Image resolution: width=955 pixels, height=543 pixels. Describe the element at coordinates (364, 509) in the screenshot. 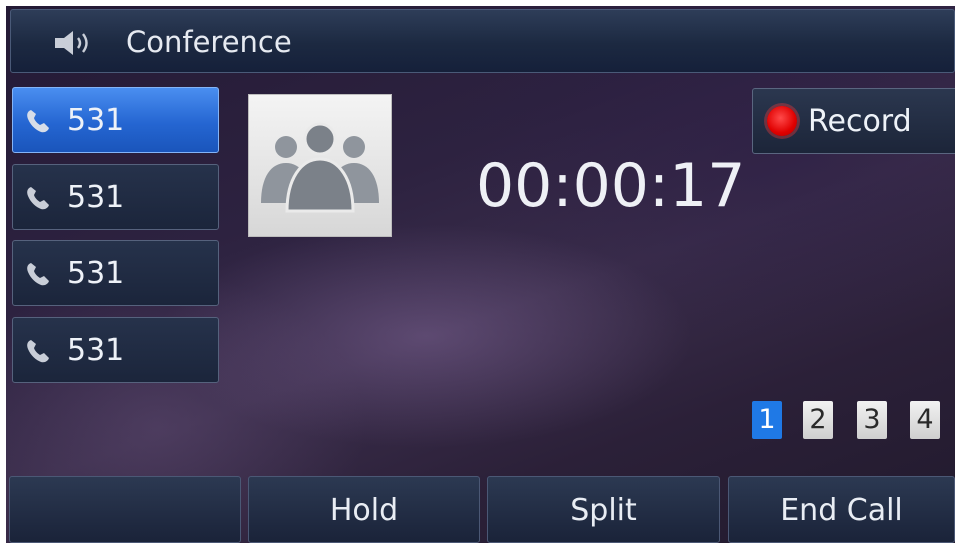

I see `hold-button: Hold` at that location.